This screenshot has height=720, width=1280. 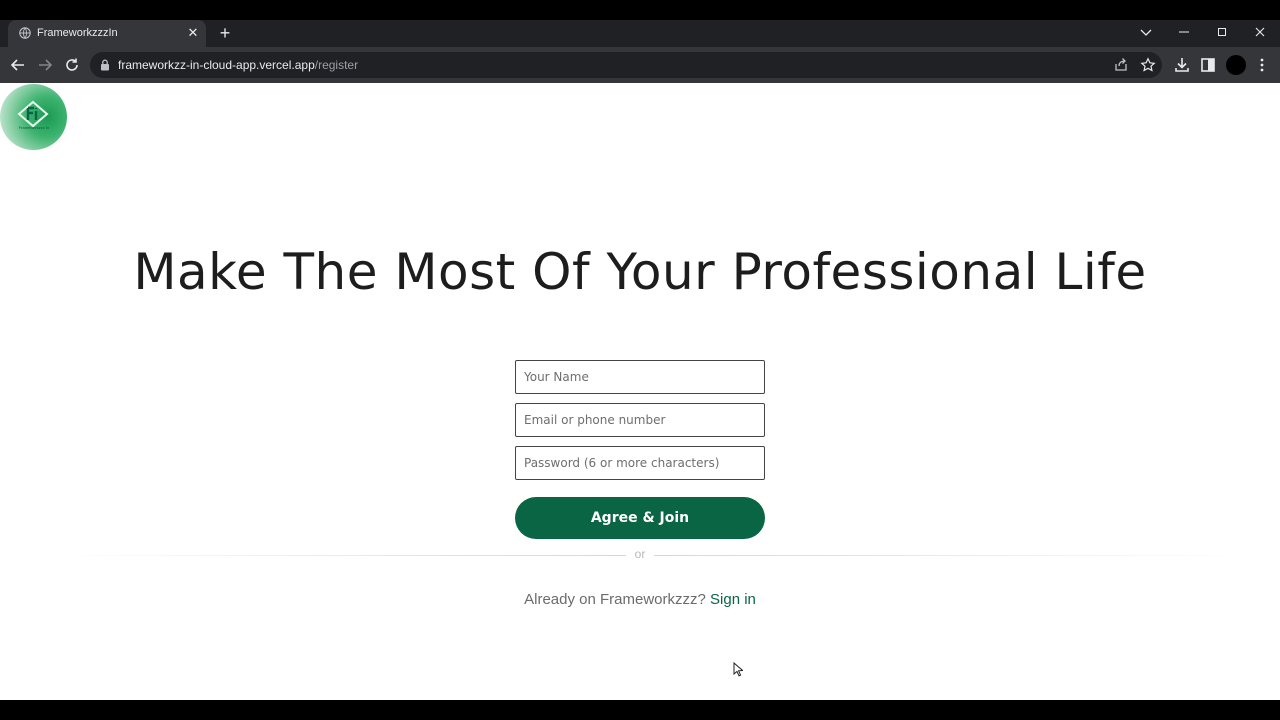 What do you see at coordinates (1236, 65) in the screenshot?
I see `profile-avatar` at bounding box center [1236, 65].